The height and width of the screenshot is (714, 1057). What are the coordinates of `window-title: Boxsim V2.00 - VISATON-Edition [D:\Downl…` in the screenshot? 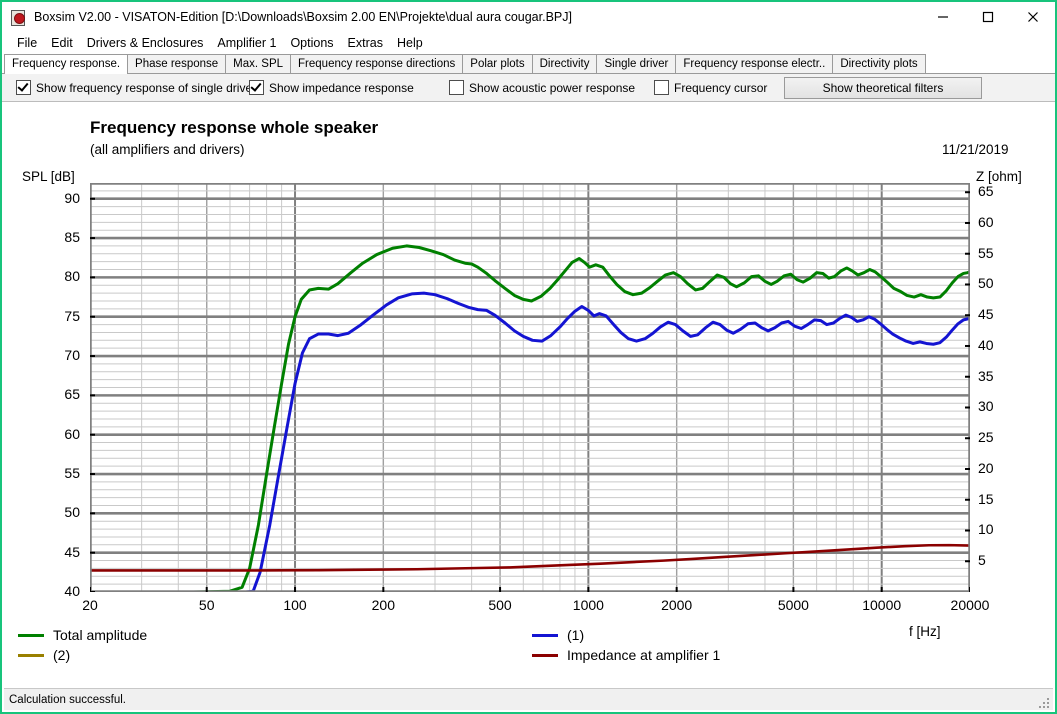 It's located at (303, 17).